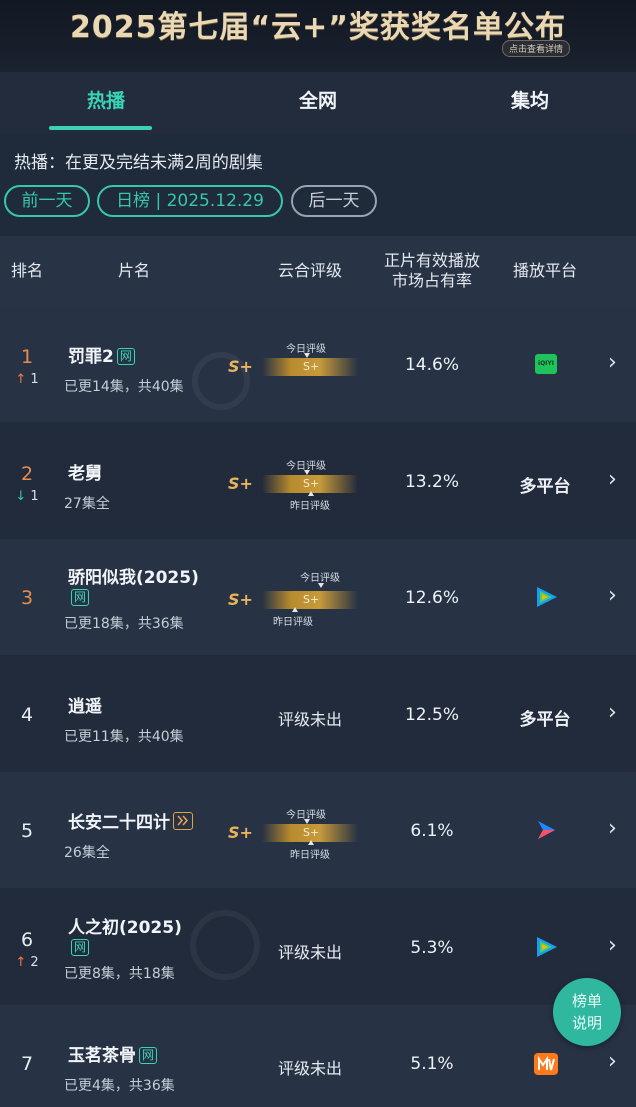  I want to click on show-title-text: 长安二十四计, so click(119, 823).